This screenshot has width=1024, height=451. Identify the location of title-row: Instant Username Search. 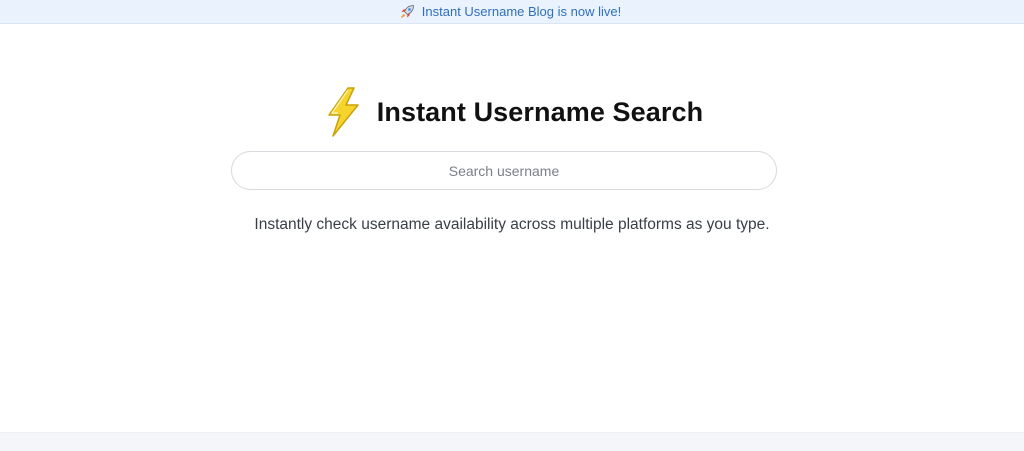
(512, 112).